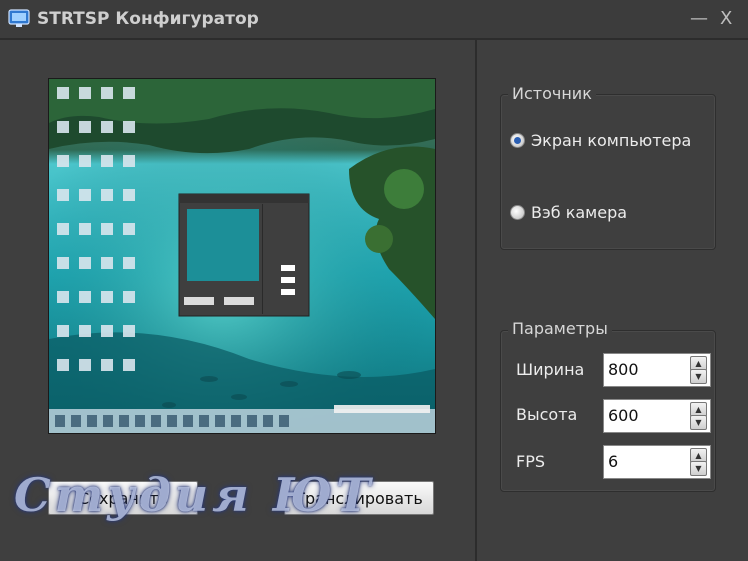  I want to click on radio-webcam: Вэб камера, so click(568, 212).